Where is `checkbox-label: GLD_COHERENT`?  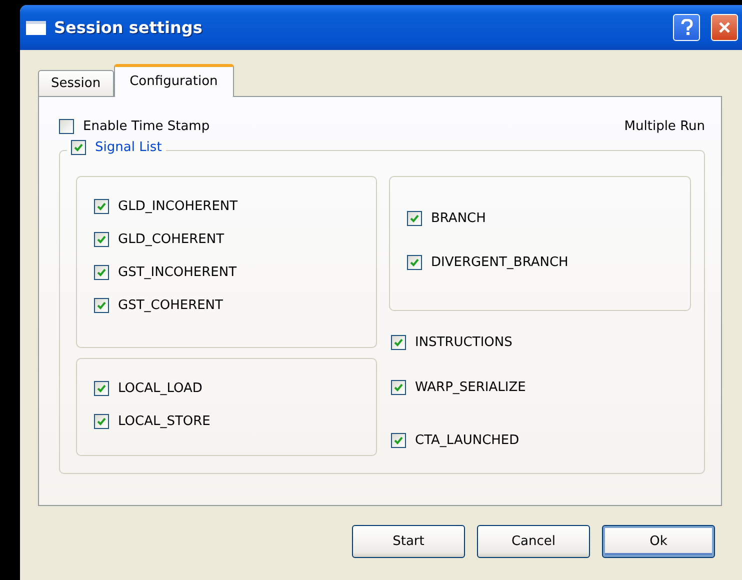 checkbox-label: GLD_COHERENT is located at coordinates (171, 239).